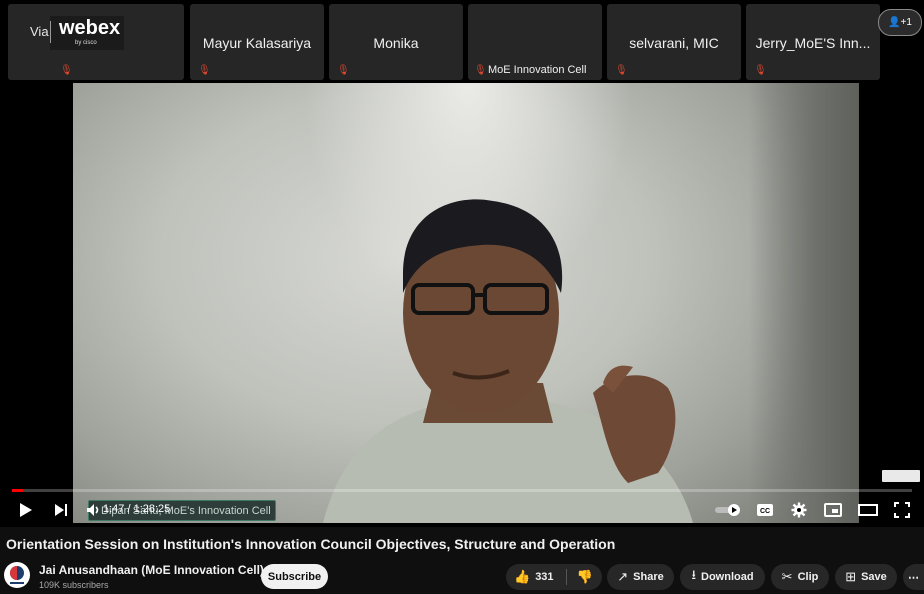 The height and width of the screenshot is (594, 924). I want to click on channel-watermark, so click(901, 476).